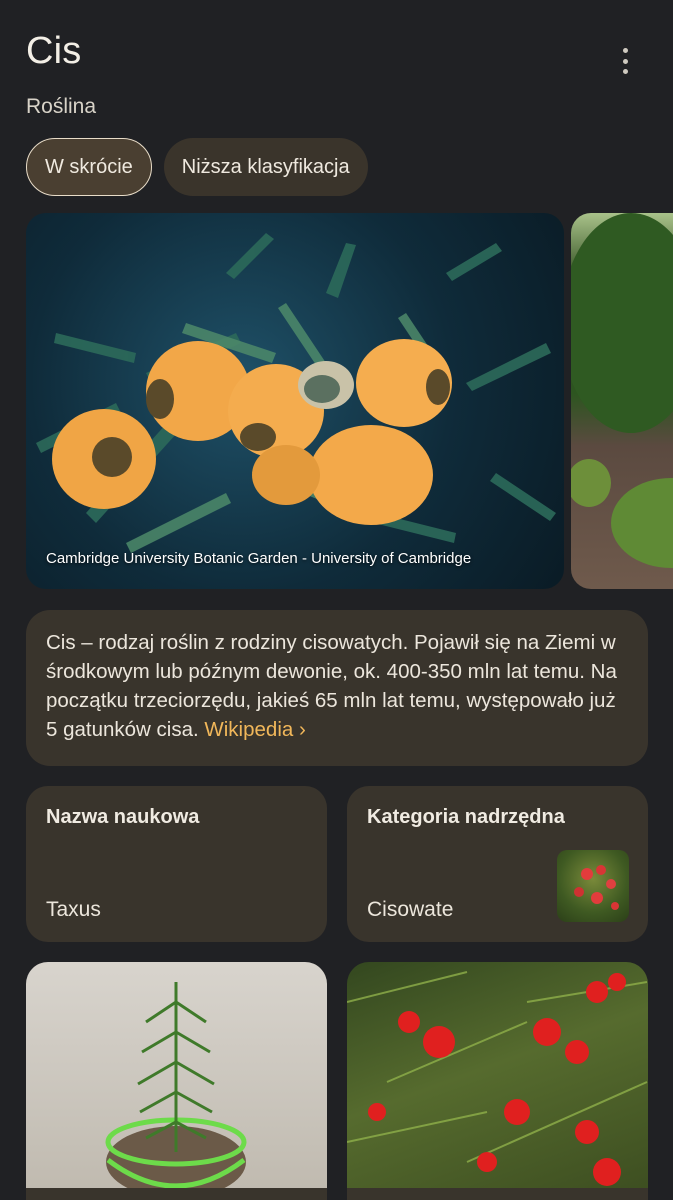  I want to click on scientific-name-value: Taxus, so click(73, 909).